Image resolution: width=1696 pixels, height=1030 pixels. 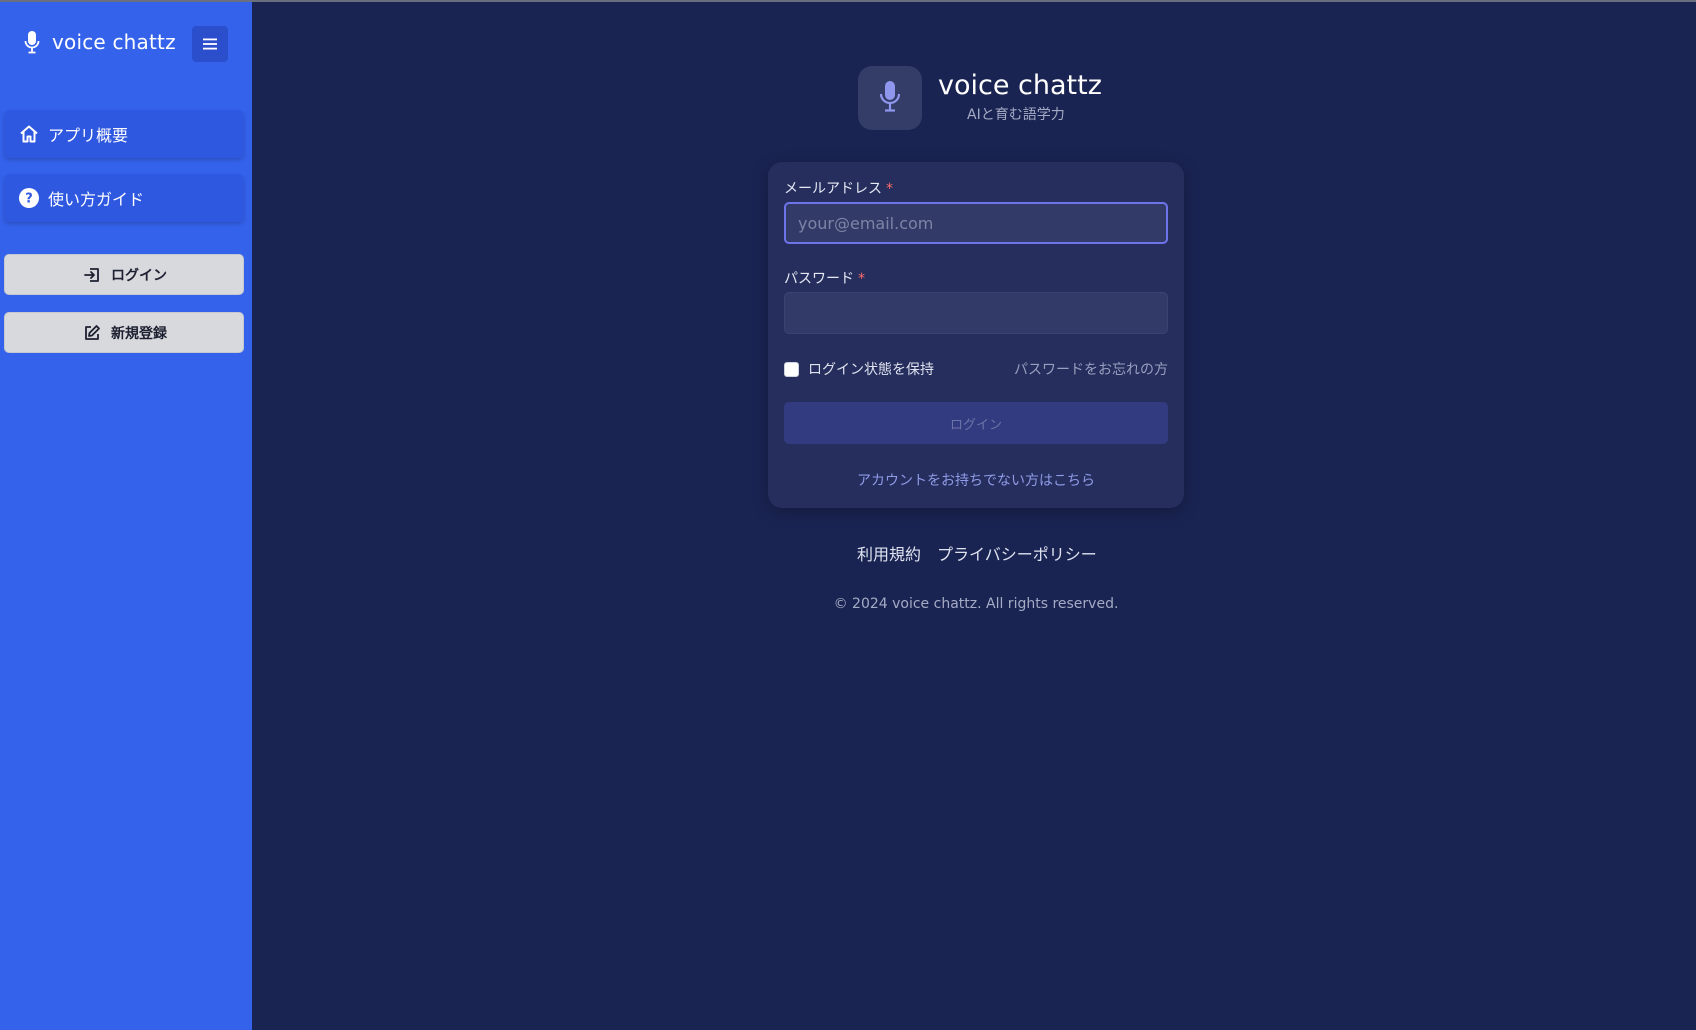 I want to click on sidebar-login-button: ログイン, so click(x=124, y=274).